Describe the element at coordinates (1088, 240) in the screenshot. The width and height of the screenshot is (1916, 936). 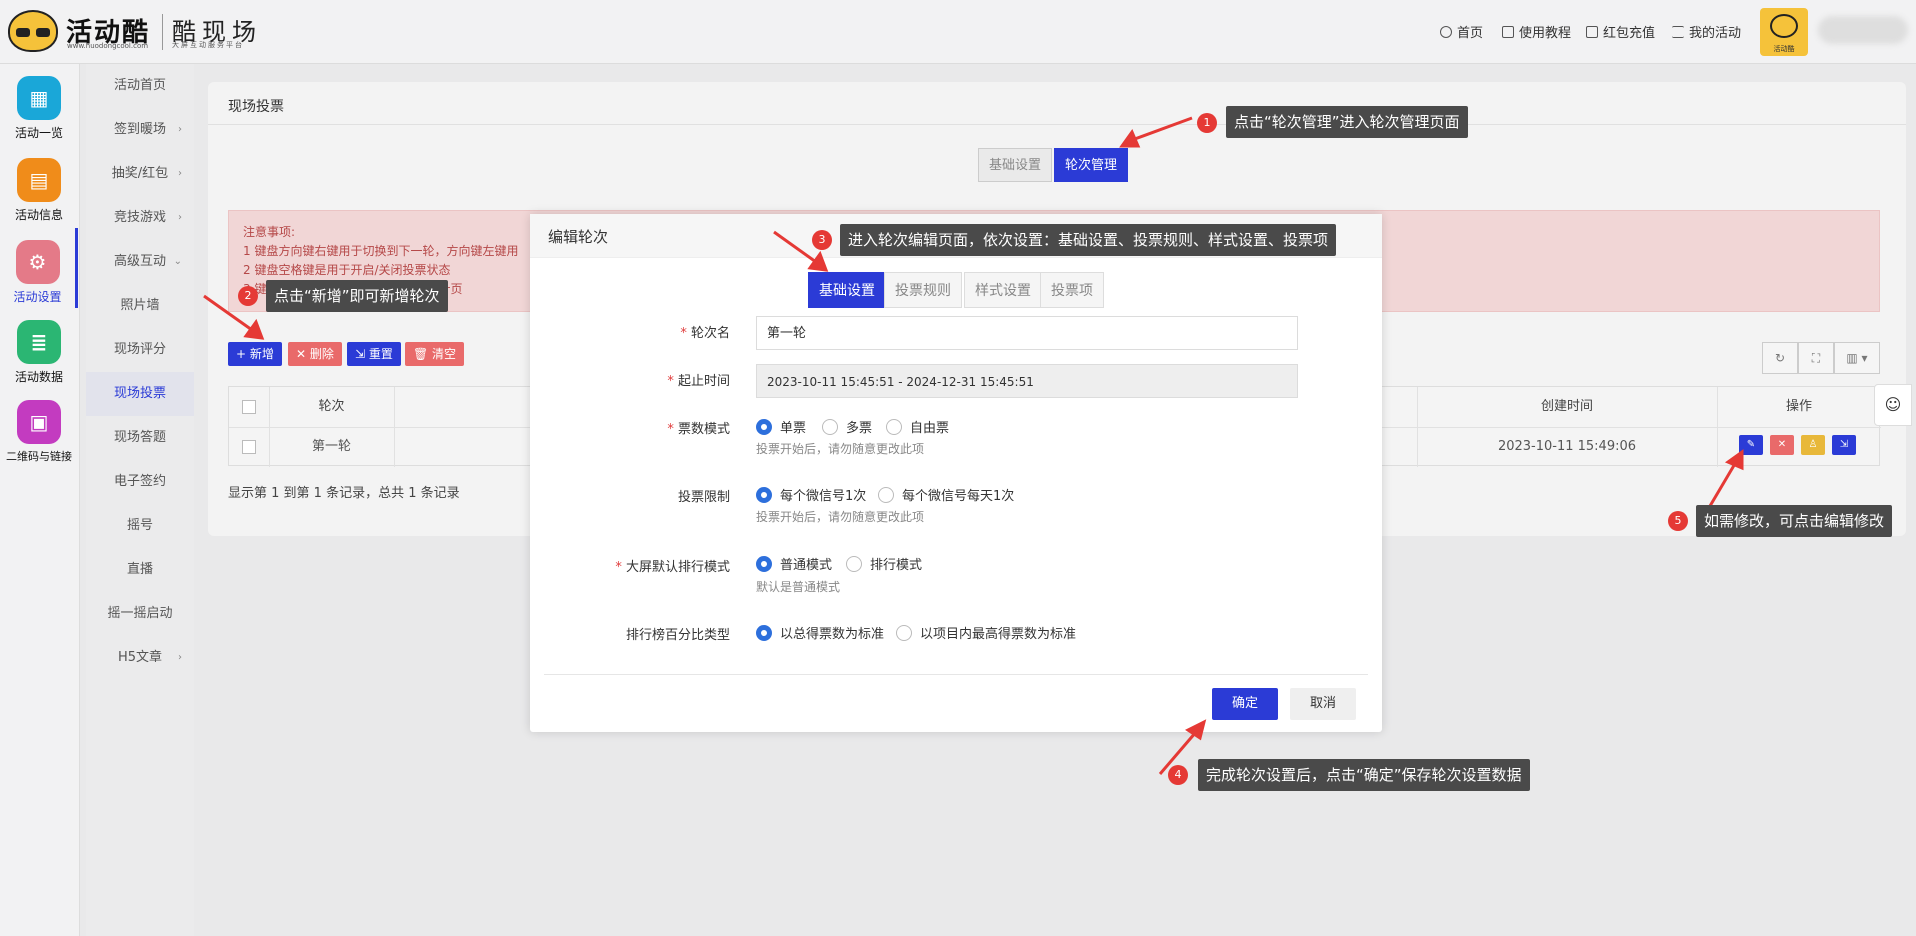
I see `callout-step-3: 进入轮次编辑页面，依次设置：基础设置、投票规则、样式设置、投票项` at that location.